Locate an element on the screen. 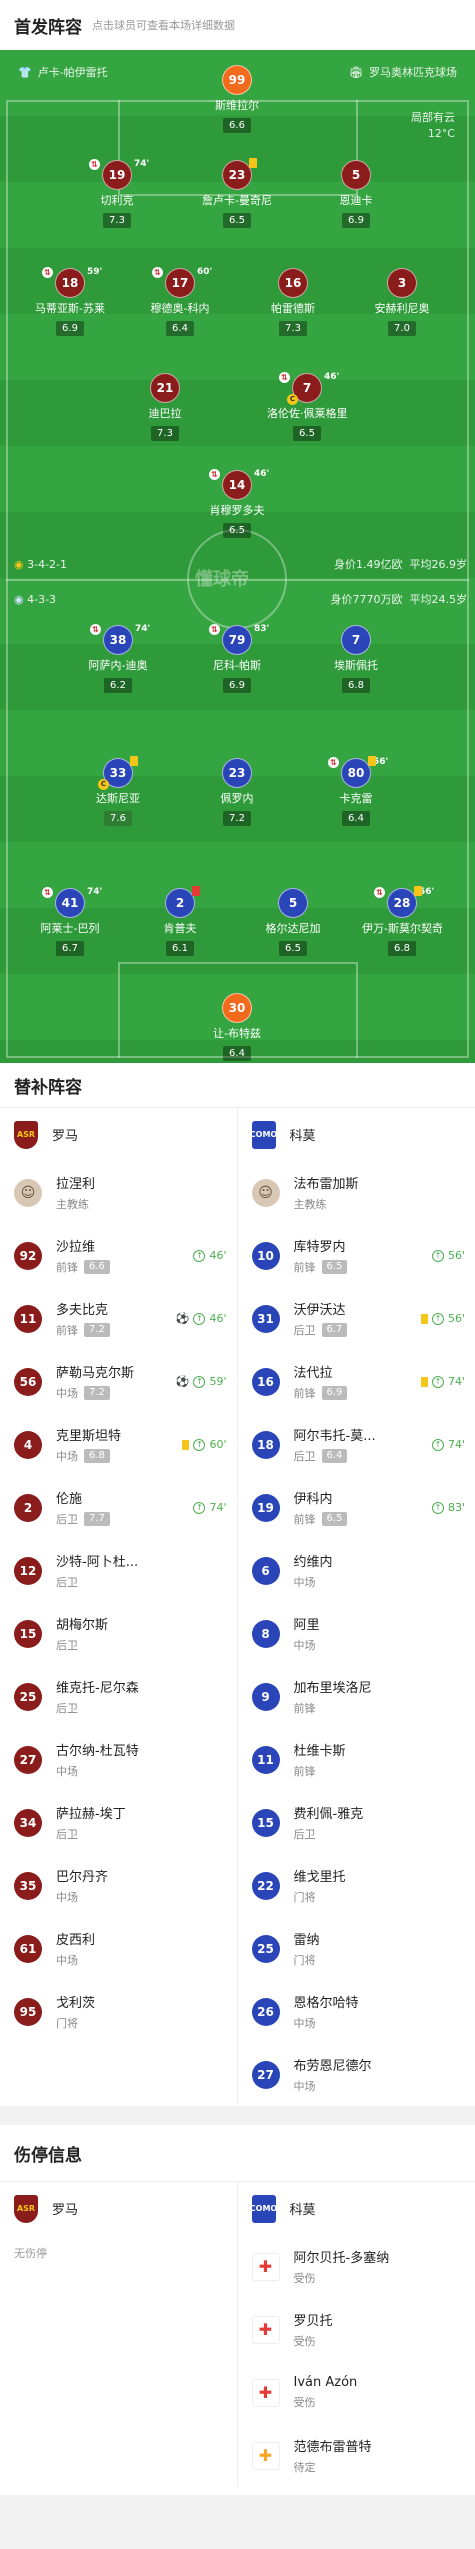 This screenshot has width=475, height=2549. player-marker: 16 帕雷德斯 7.3 is located at coordinates (293, 302).